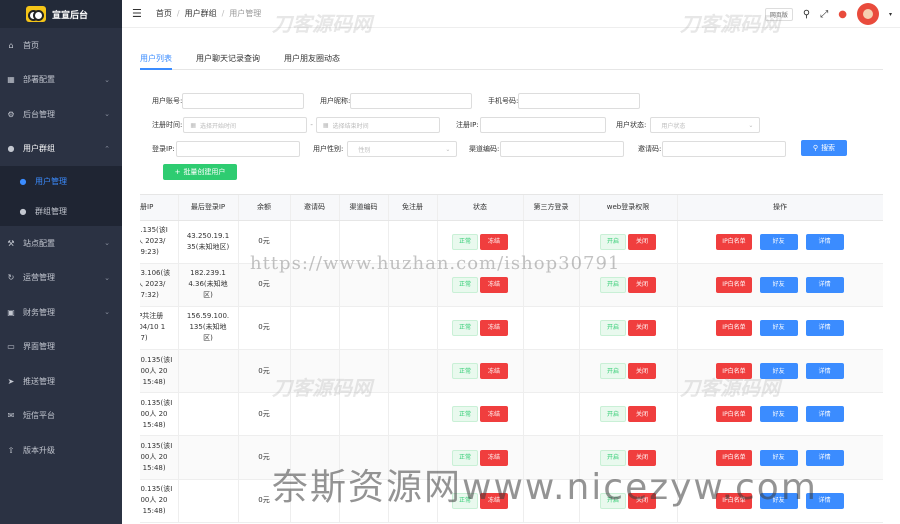 This screenshot has height=524, width=900. What do you see at coordinates (364, 242) in the screenshot?
I see `channel-cell` at bounding box center [364, 242].